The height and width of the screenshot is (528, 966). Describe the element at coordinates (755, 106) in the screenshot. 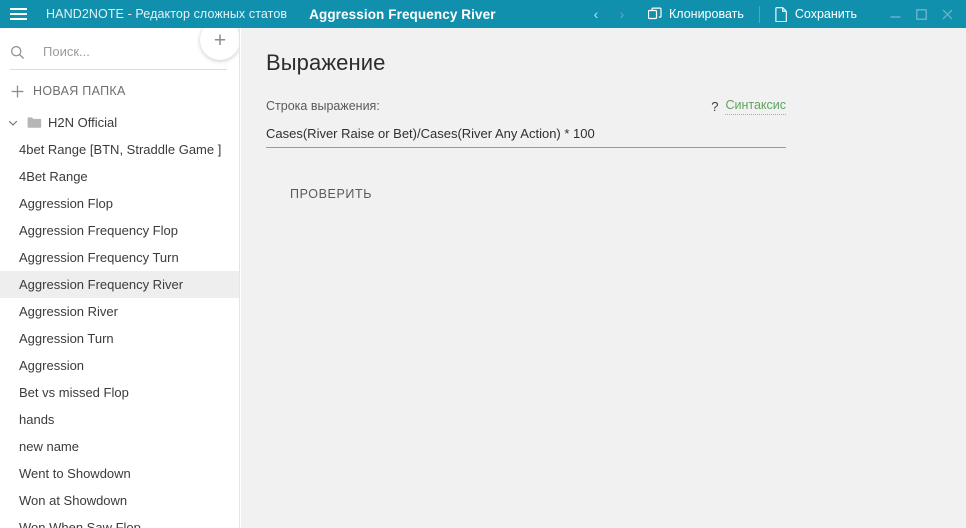

I see `syntax-link-label: Синтаксис` at that location.